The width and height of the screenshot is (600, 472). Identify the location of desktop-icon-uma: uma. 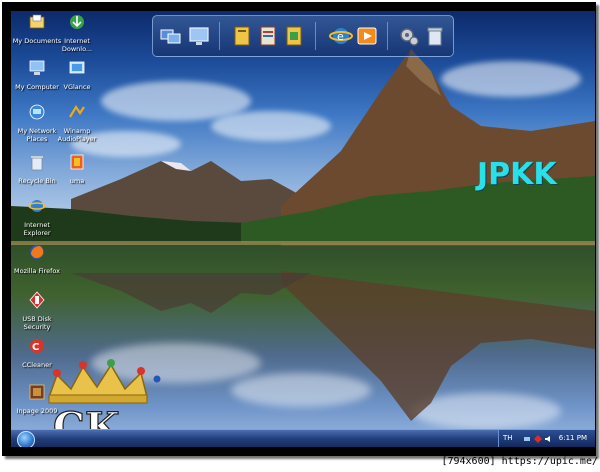
(77, 169).